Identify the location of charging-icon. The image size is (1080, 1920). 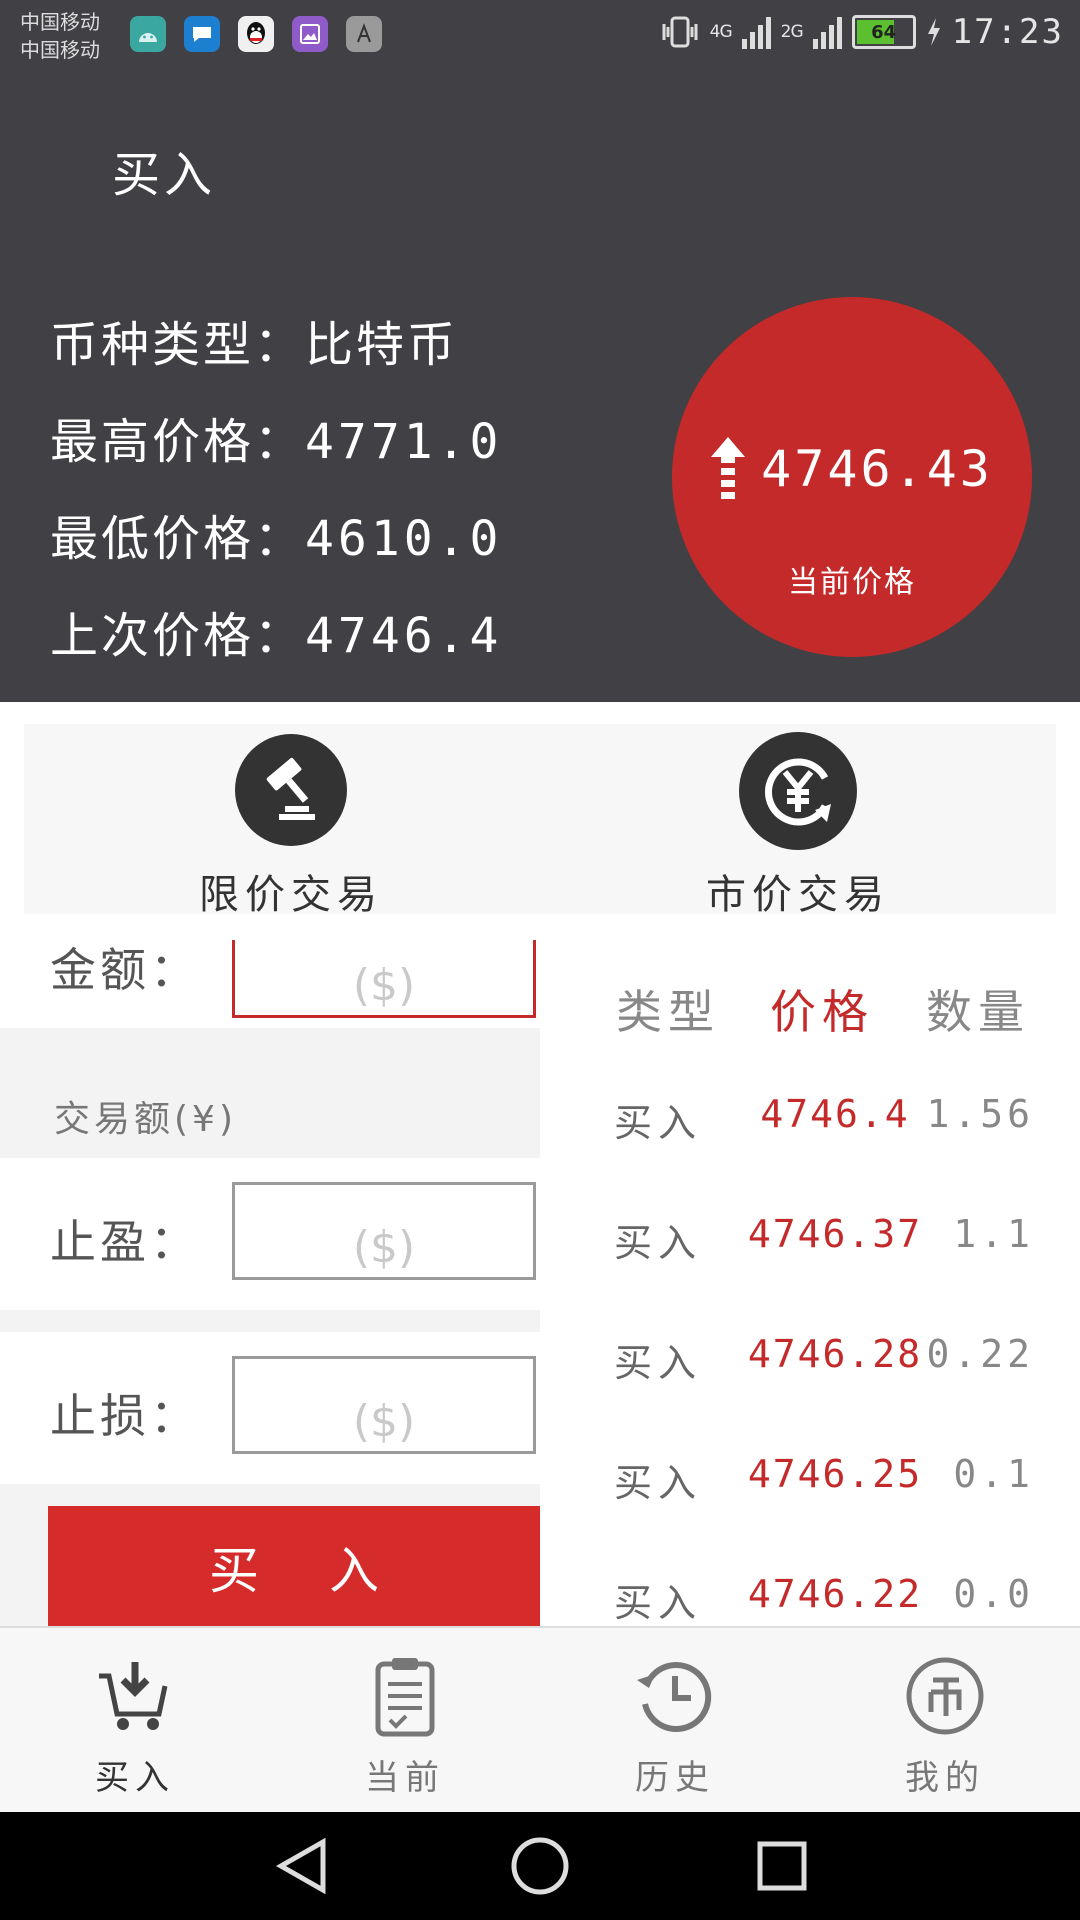
(933, 32).